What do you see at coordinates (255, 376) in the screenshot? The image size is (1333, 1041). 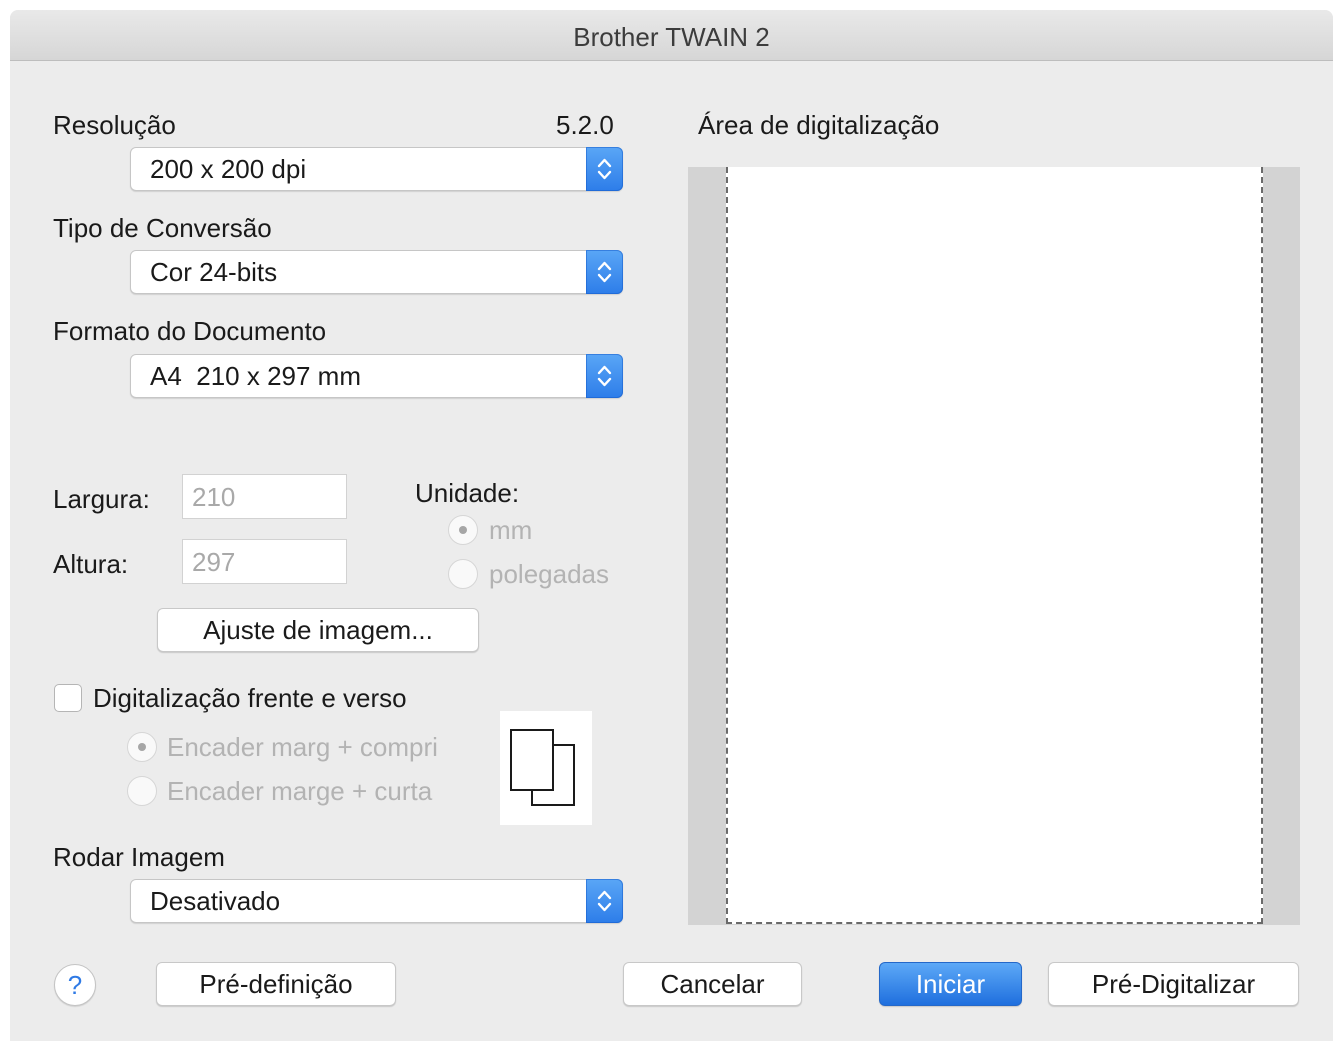 I see `doc-format-value: A4 210 x 297 mm` at bounding box center [255, 376].